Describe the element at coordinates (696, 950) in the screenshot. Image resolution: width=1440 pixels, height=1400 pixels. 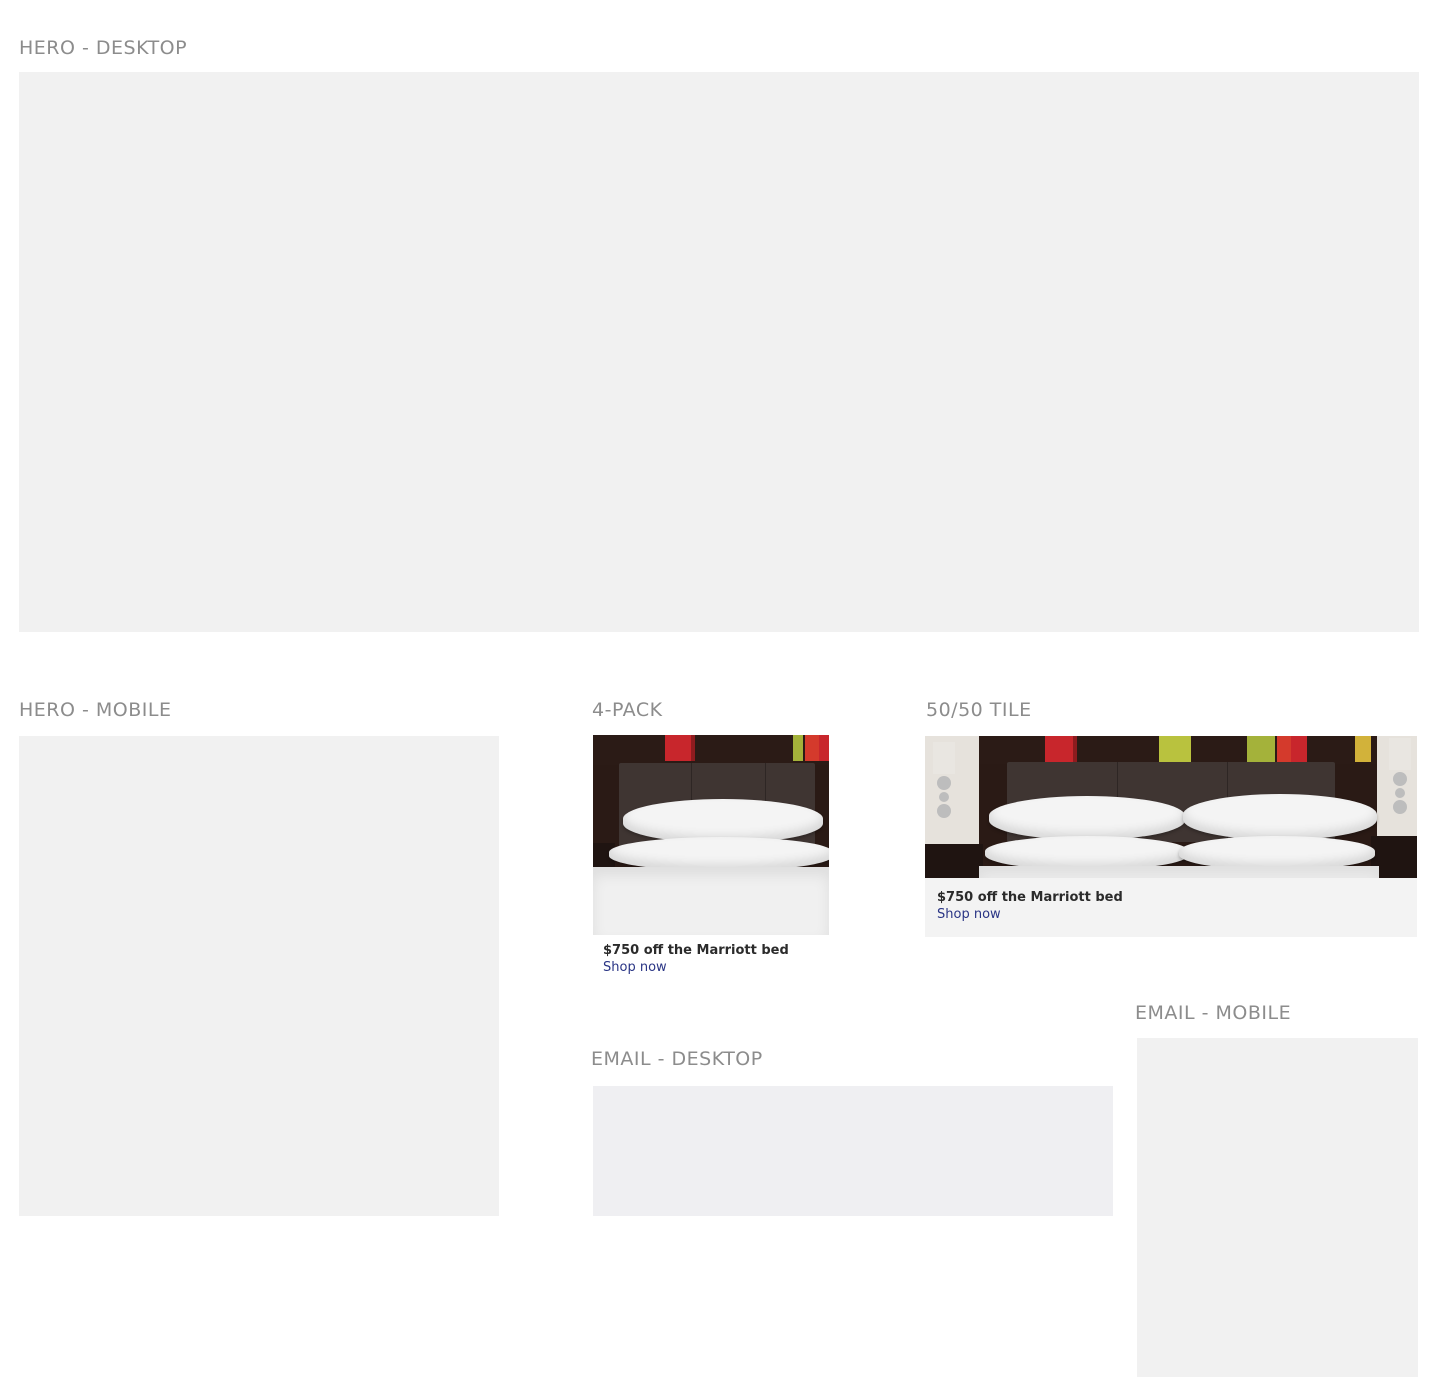
I see `four-pack-caption-title: $750 off the Marriott bed` at that location.